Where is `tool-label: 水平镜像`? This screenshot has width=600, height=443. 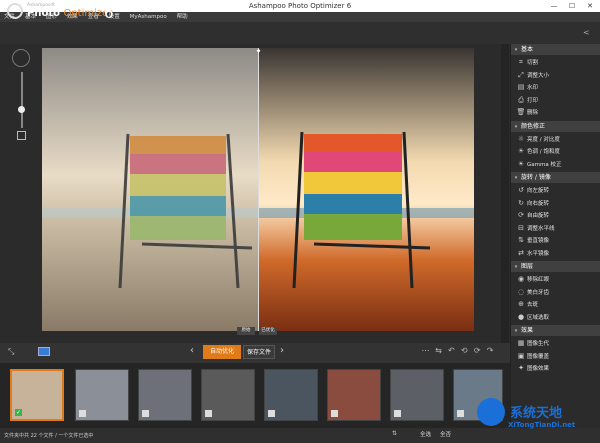
tool-label: 水平镜像 is located at coordinates (538, 253).